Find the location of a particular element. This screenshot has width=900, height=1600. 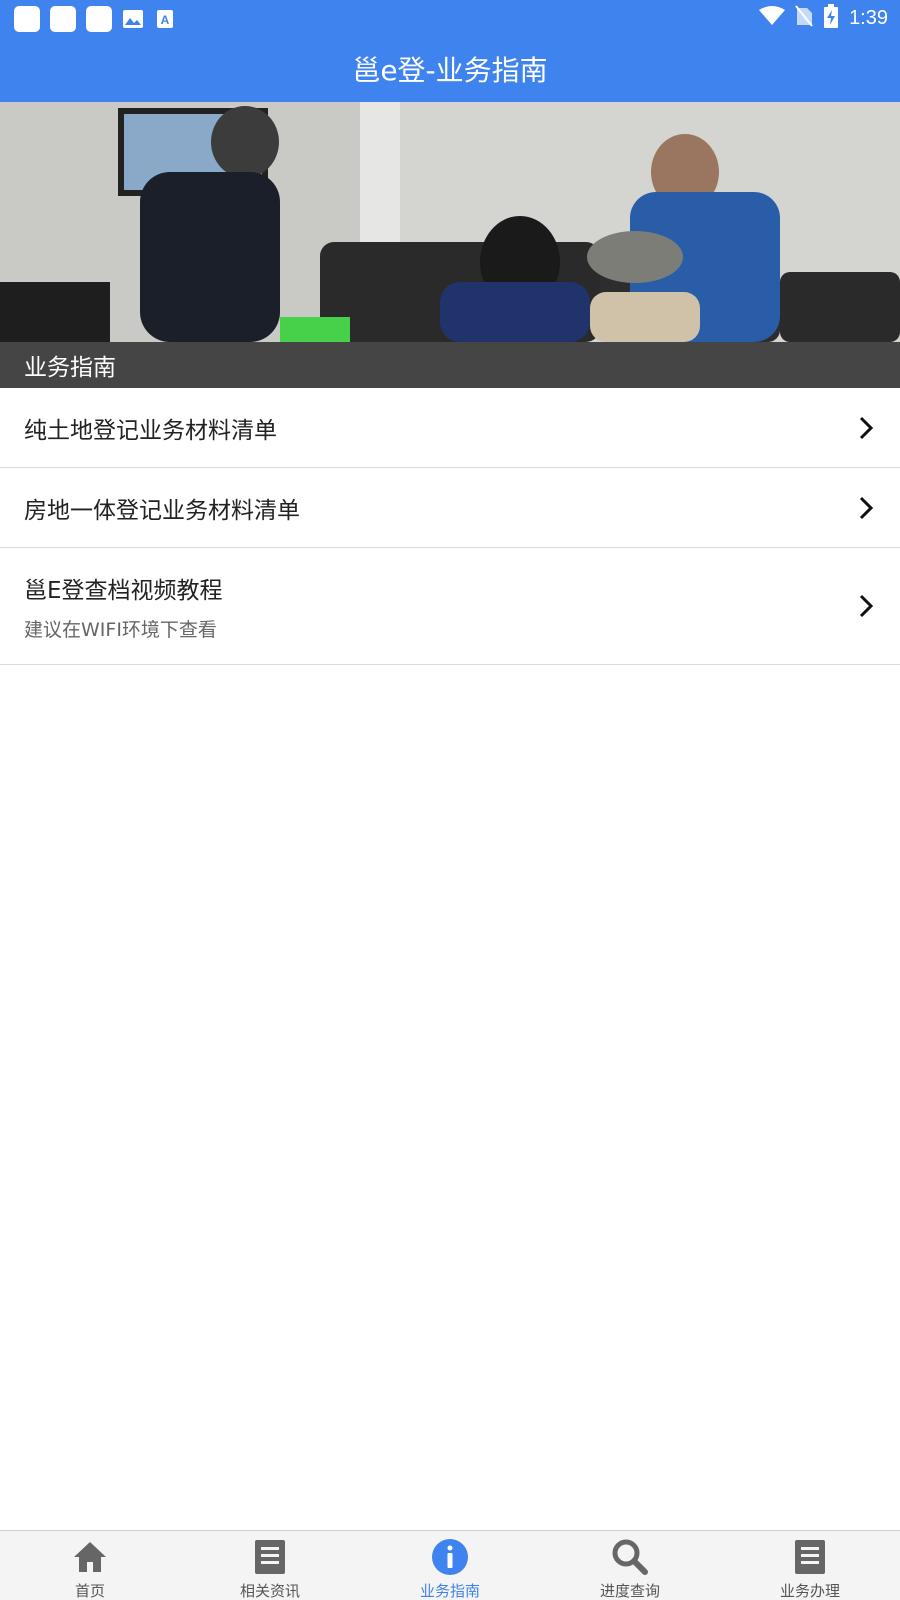

page-title: 邕e登-业务指南 is located at coordinates (450, 70).